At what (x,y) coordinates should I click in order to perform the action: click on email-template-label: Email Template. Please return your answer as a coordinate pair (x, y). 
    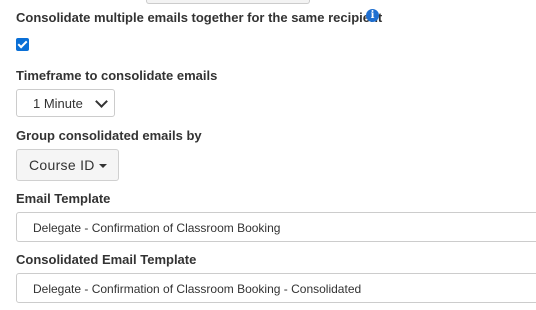
    Looking at the image, I should click on (63, 198).